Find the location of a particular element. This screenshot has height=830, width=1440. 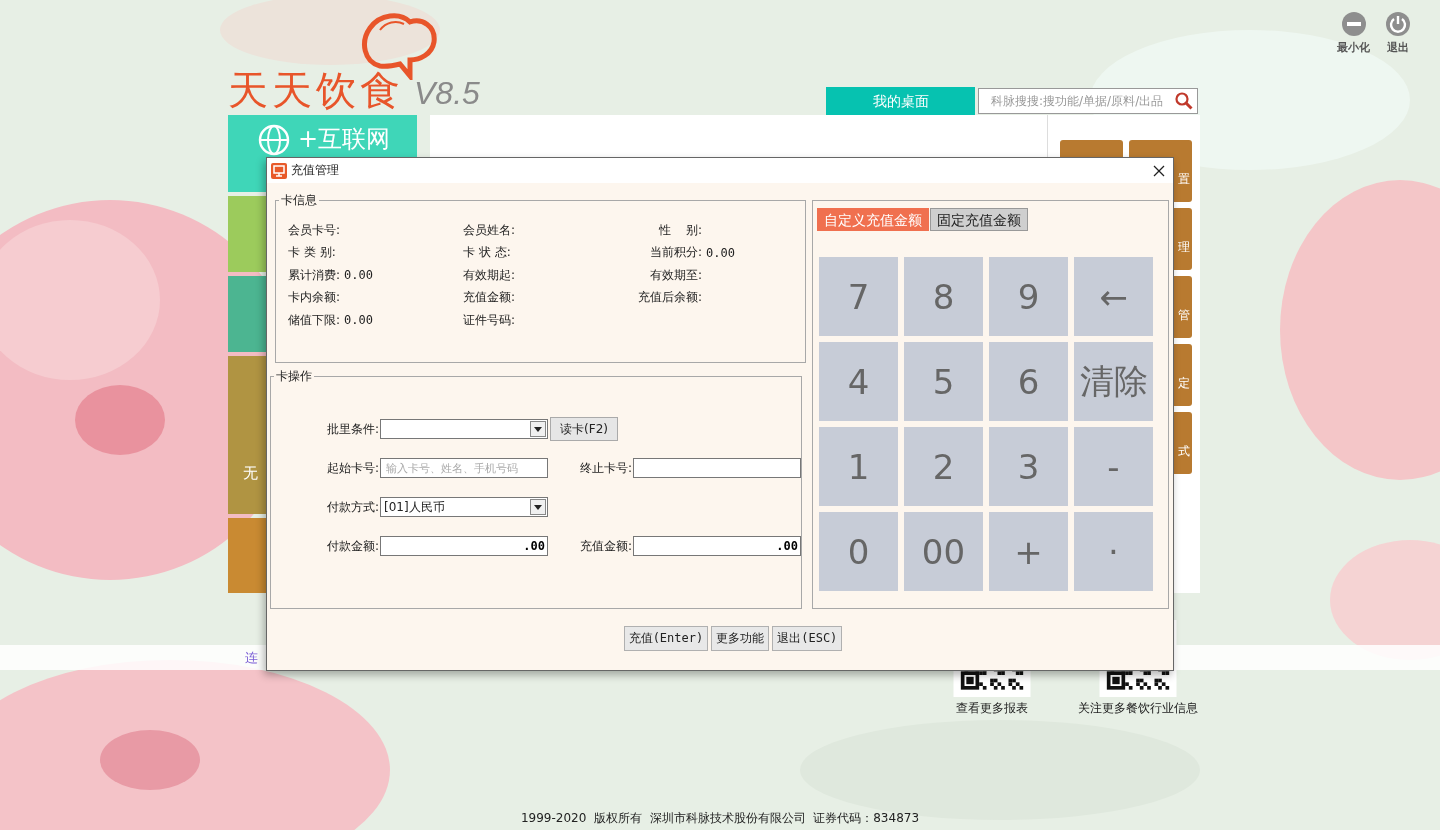

keypad-key: ← is located at coordinates (1113, 296).